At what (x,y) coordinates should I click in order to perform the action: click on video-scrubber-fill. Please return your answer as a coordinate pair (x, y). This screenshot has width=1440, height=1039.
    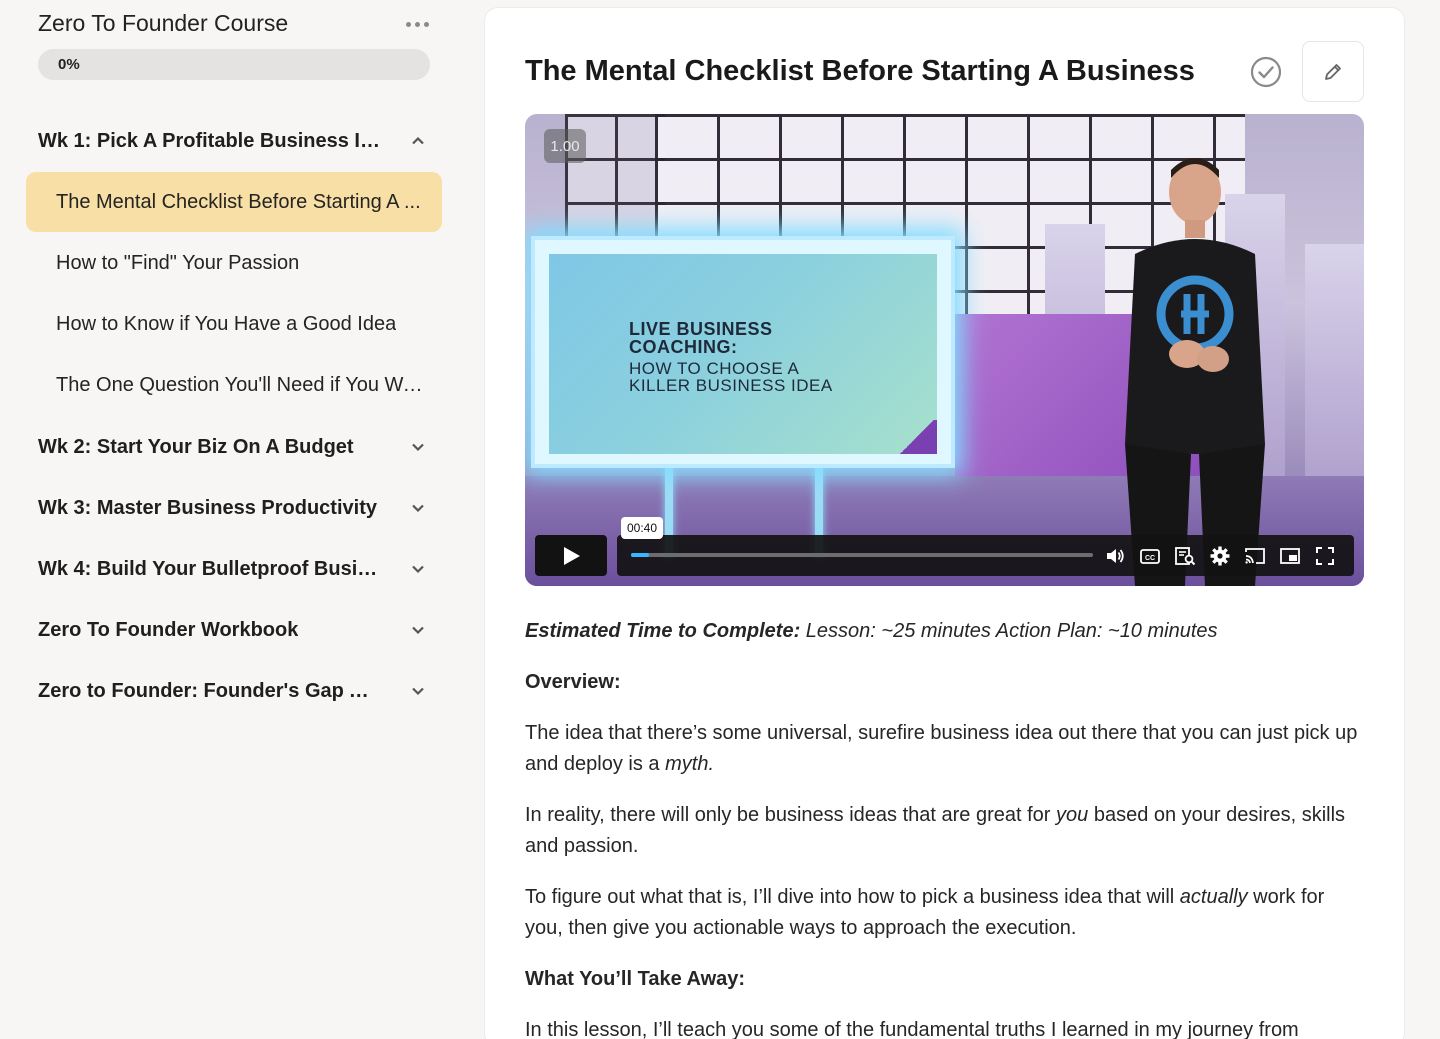
    Looking at the image, I should click on (640, 555).